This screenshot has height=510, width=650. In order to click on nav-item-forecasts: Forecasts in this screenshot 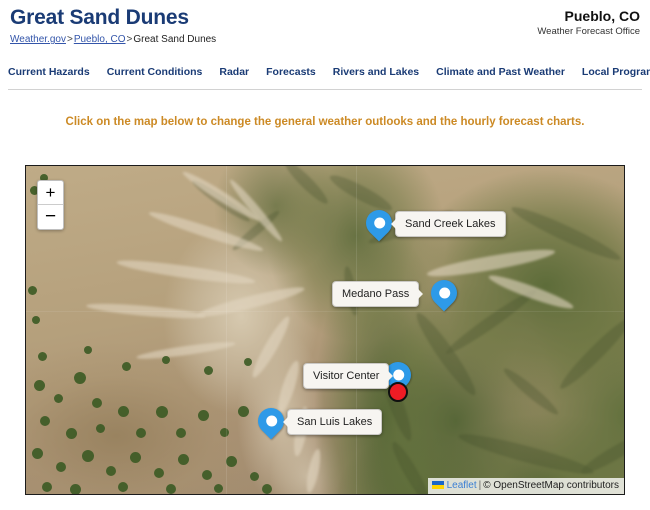, I will do `click(291, 72)`.